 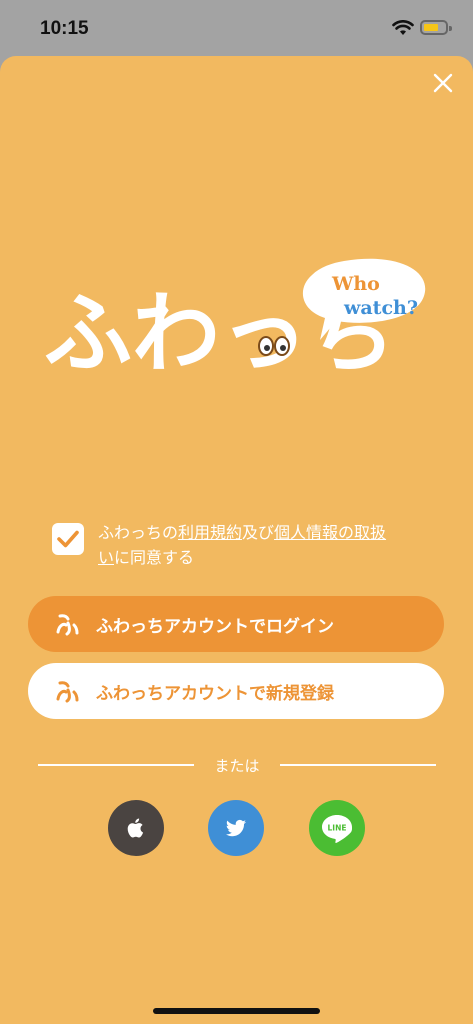 I want to click on agree-checkbox, so click(x=68, y=539).